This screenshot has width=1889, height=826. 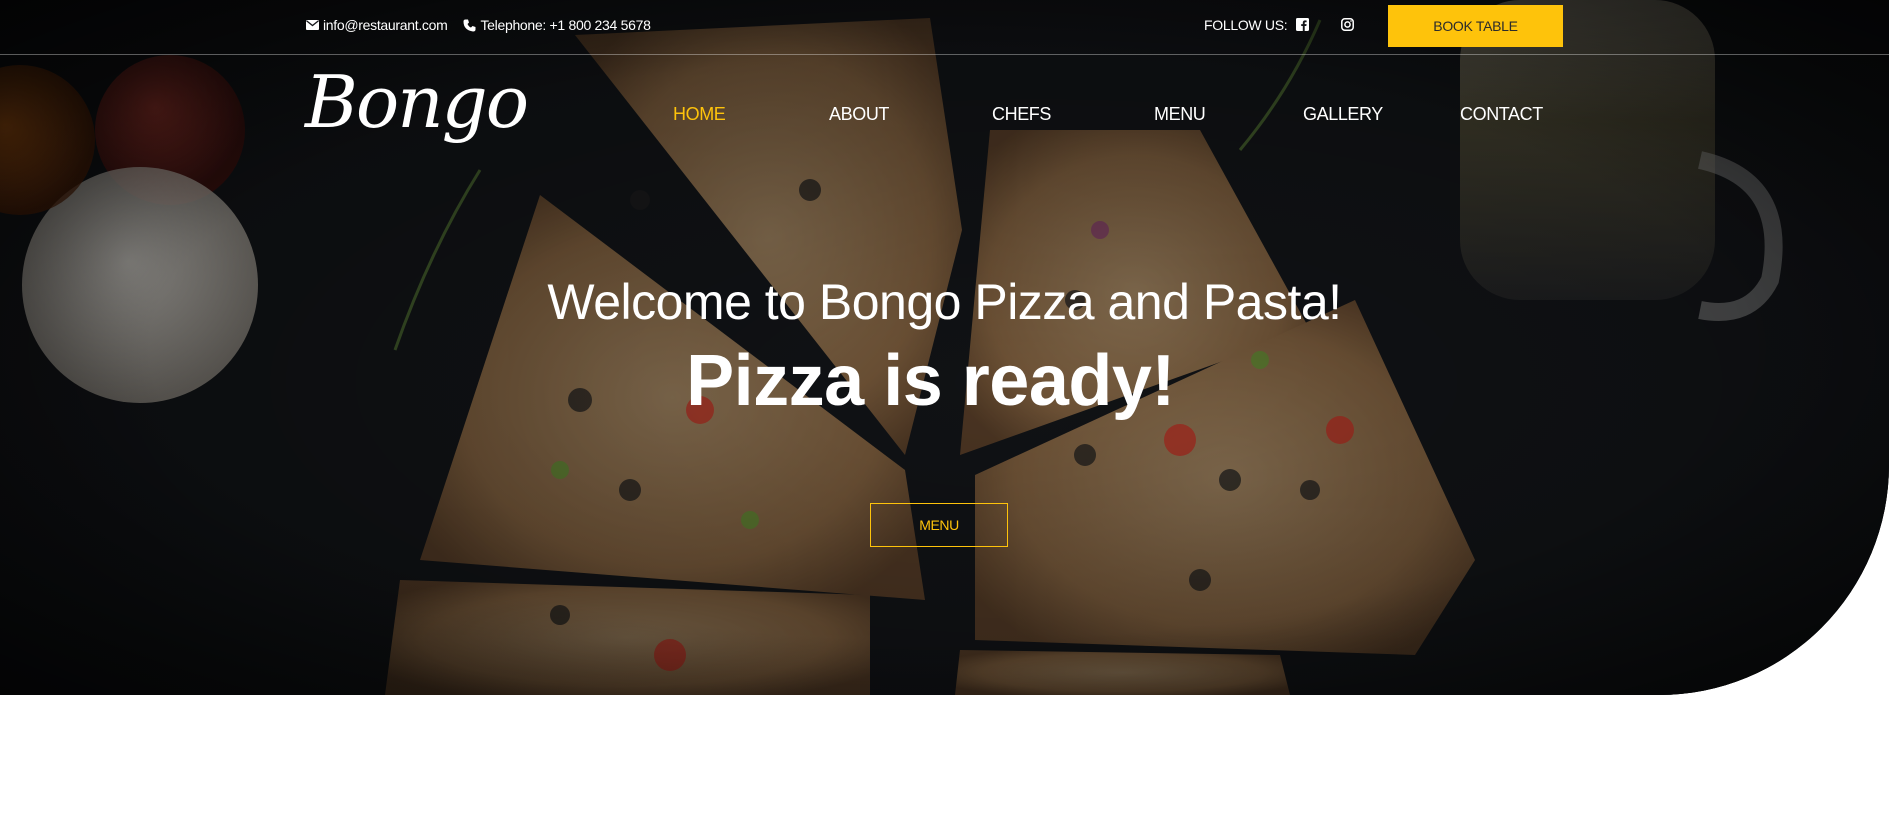 What do you see at coordinates (312, 25) in the screenshot?
I see `envelope-icon` at bounding box center [312, 25].